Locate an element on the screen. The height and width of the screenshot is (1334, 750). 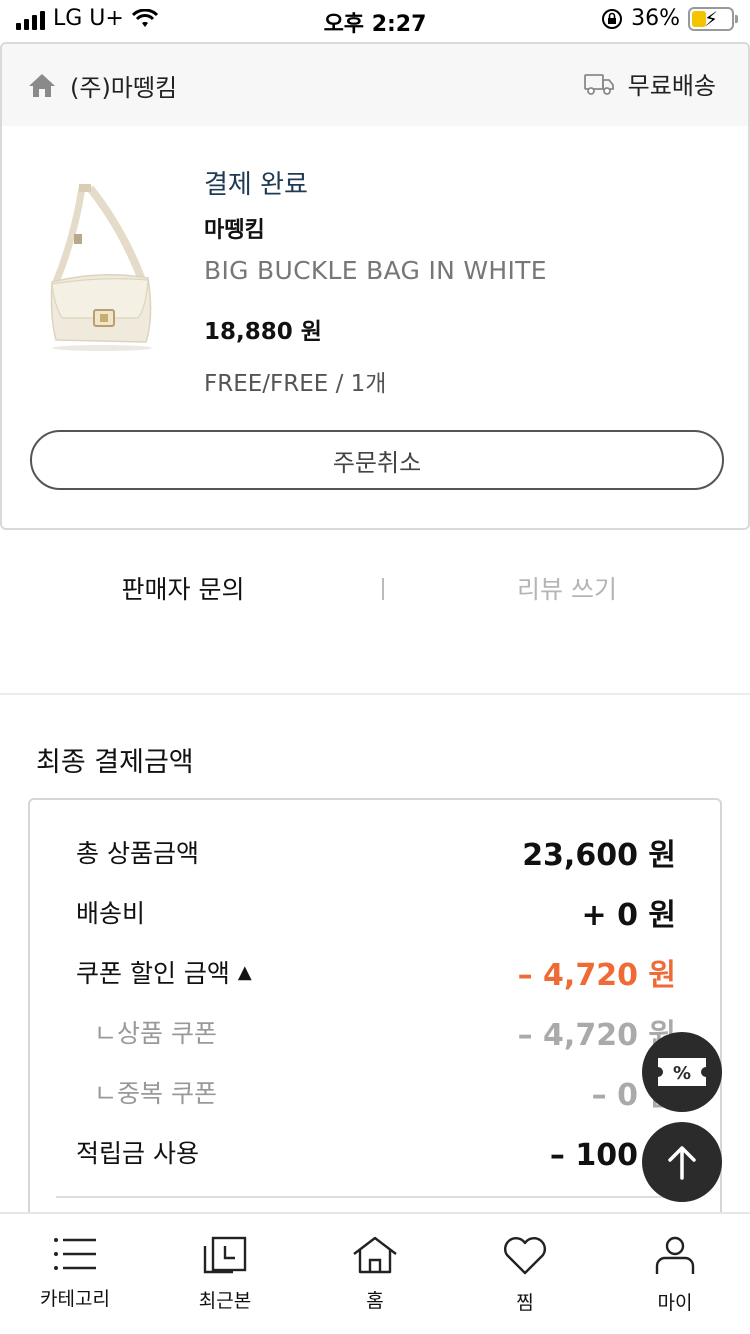
tab-label: 최근본 is located at coordinates (225, 1301).